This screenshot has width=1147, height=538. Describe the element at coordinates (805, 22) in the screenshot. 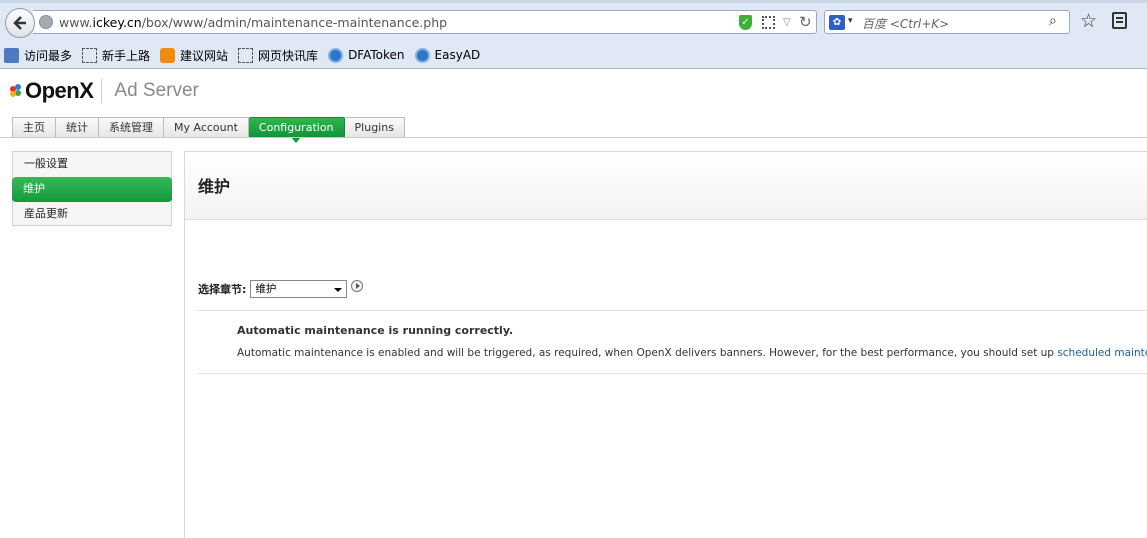

I see `reload-icon: ↻` at that location.